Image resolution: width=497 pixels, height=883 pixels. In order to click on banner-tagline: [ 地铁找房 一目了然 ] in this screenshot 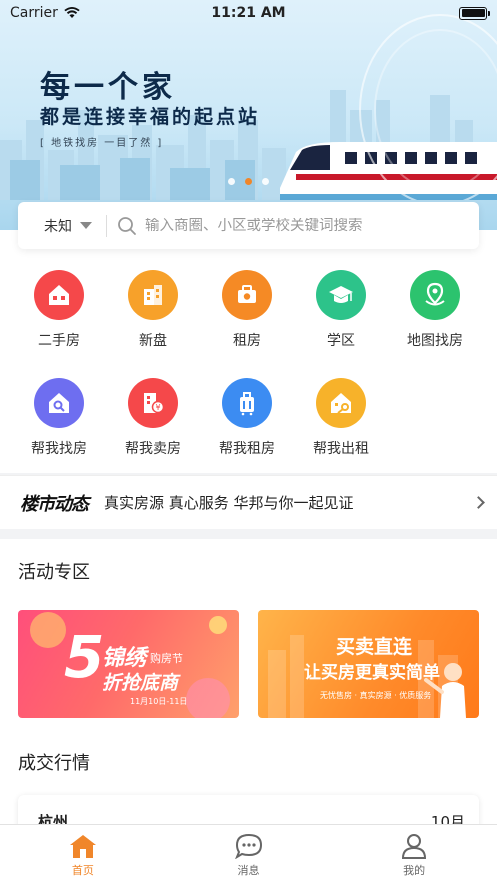, I will do `click(102, 143)`.